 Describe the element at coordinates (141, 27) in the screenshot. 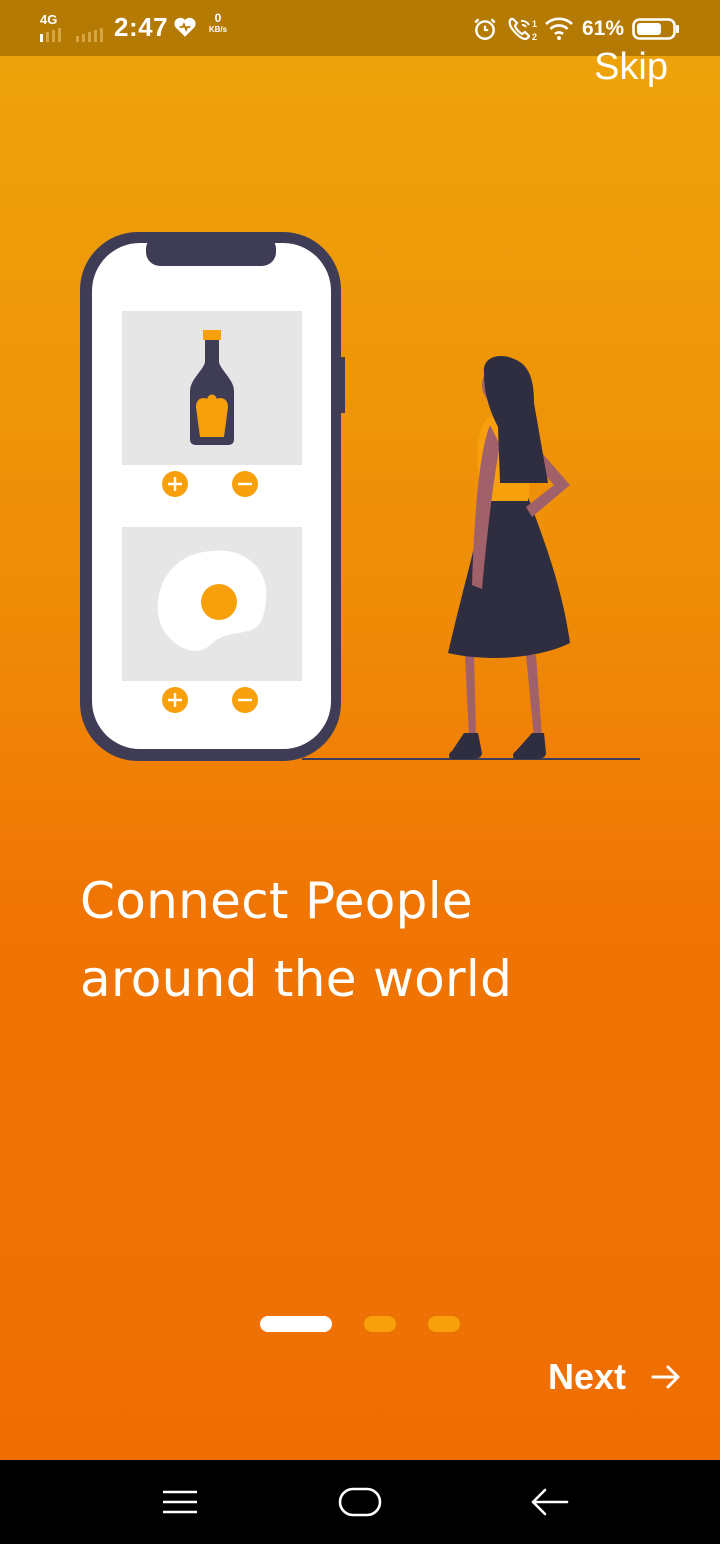

I see `clock: 2:47` at that location.